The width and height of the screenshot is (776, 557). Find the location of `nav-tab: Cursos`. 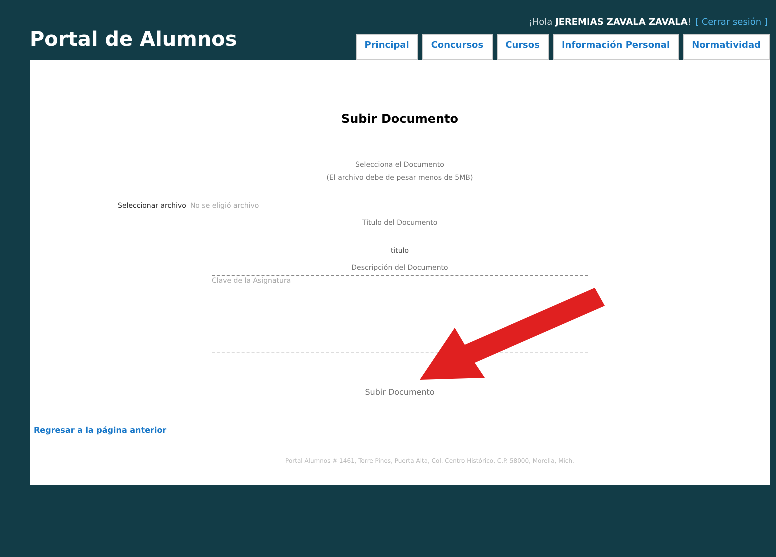

nav-tab: Cursos is located at coordinates (522, 47).